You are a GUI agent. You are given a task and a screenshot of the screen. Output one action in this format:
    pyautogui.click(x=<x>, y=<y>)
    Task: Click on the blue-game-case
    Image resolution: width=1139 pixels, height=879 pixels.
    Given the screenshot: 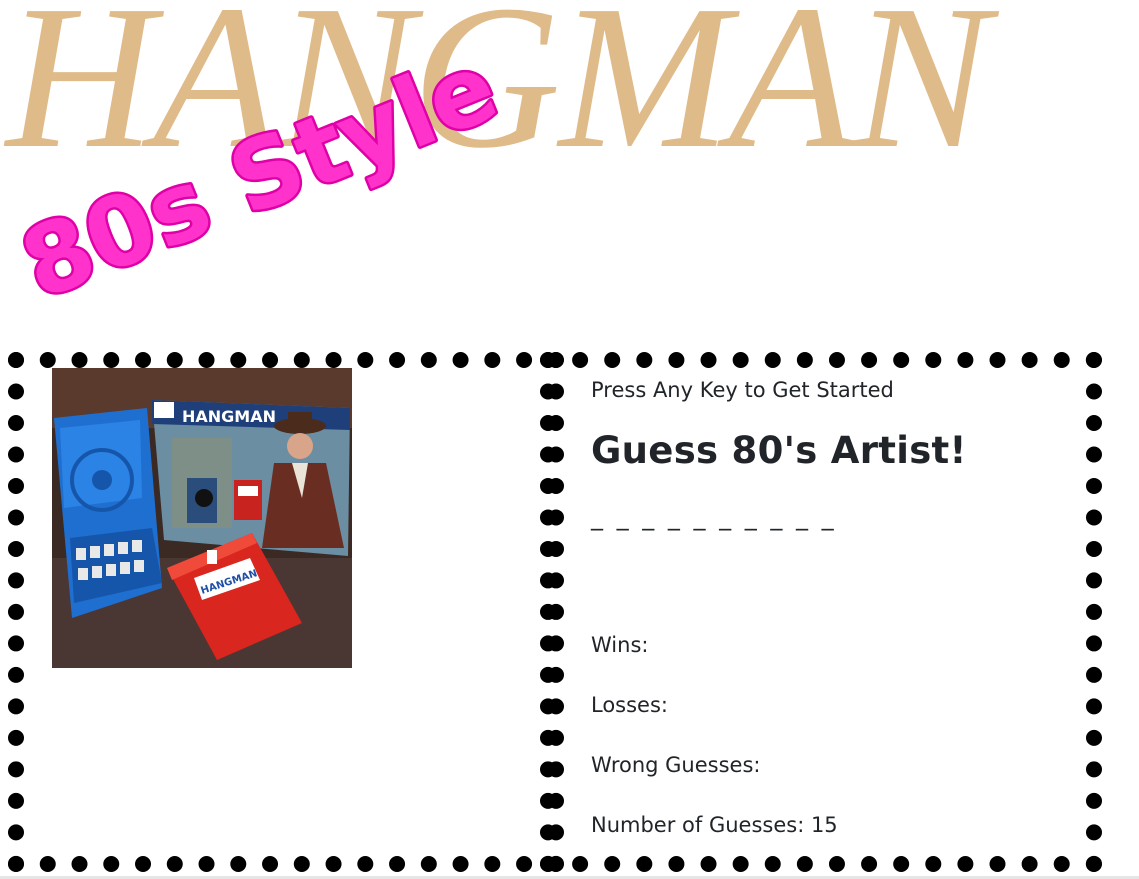 What is the action you would take?
    pyautogui.click(x=108, y=513)
    